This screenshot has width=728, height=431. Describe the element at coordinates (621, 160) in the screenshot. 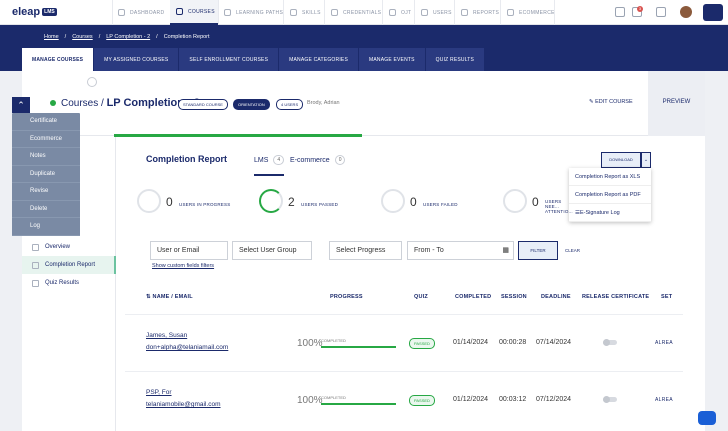

I see `download-button: DOWNLOAD` at that location.